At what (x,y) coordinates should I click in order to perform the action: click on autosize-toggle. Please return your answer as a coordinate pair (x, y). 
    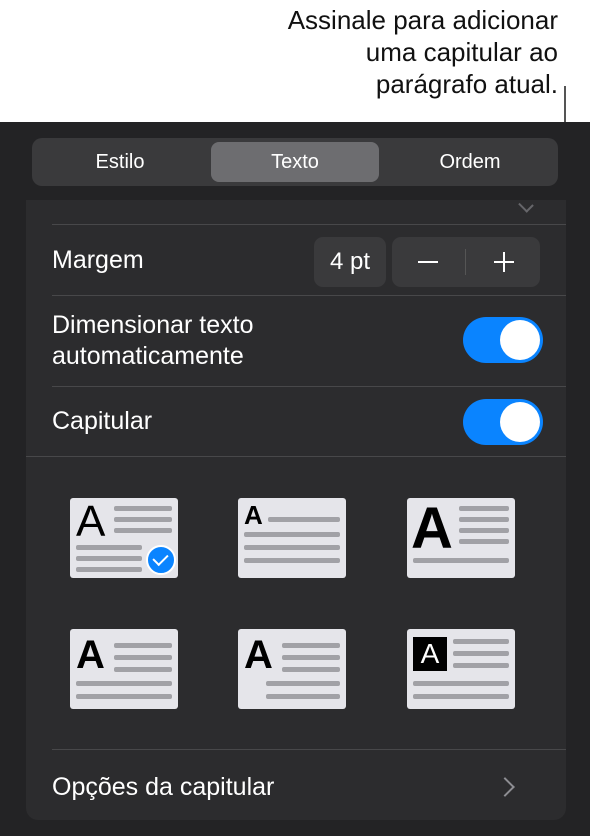
    Looking at the image, I should click on (503, 340).